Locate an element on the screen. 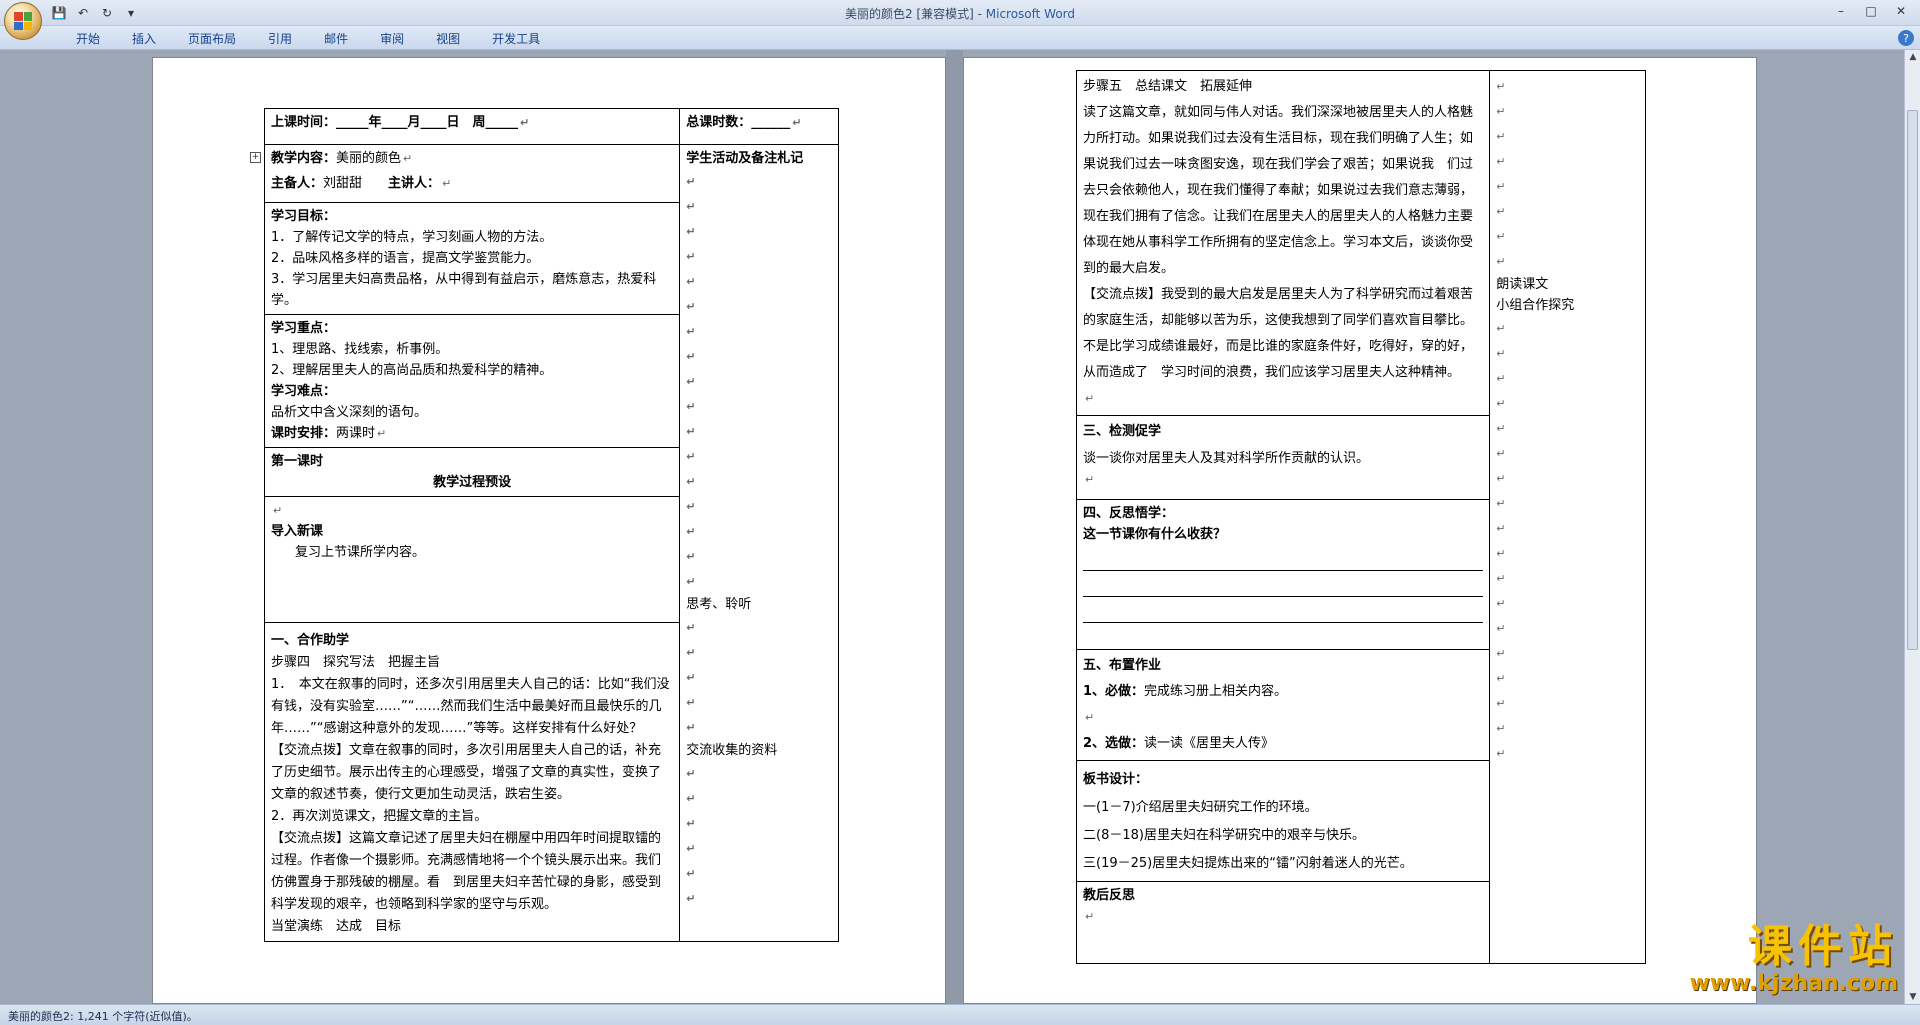  question-two: 2．再次浏览课文，把握文章的主旨。 is located at coordinates (379, 816).